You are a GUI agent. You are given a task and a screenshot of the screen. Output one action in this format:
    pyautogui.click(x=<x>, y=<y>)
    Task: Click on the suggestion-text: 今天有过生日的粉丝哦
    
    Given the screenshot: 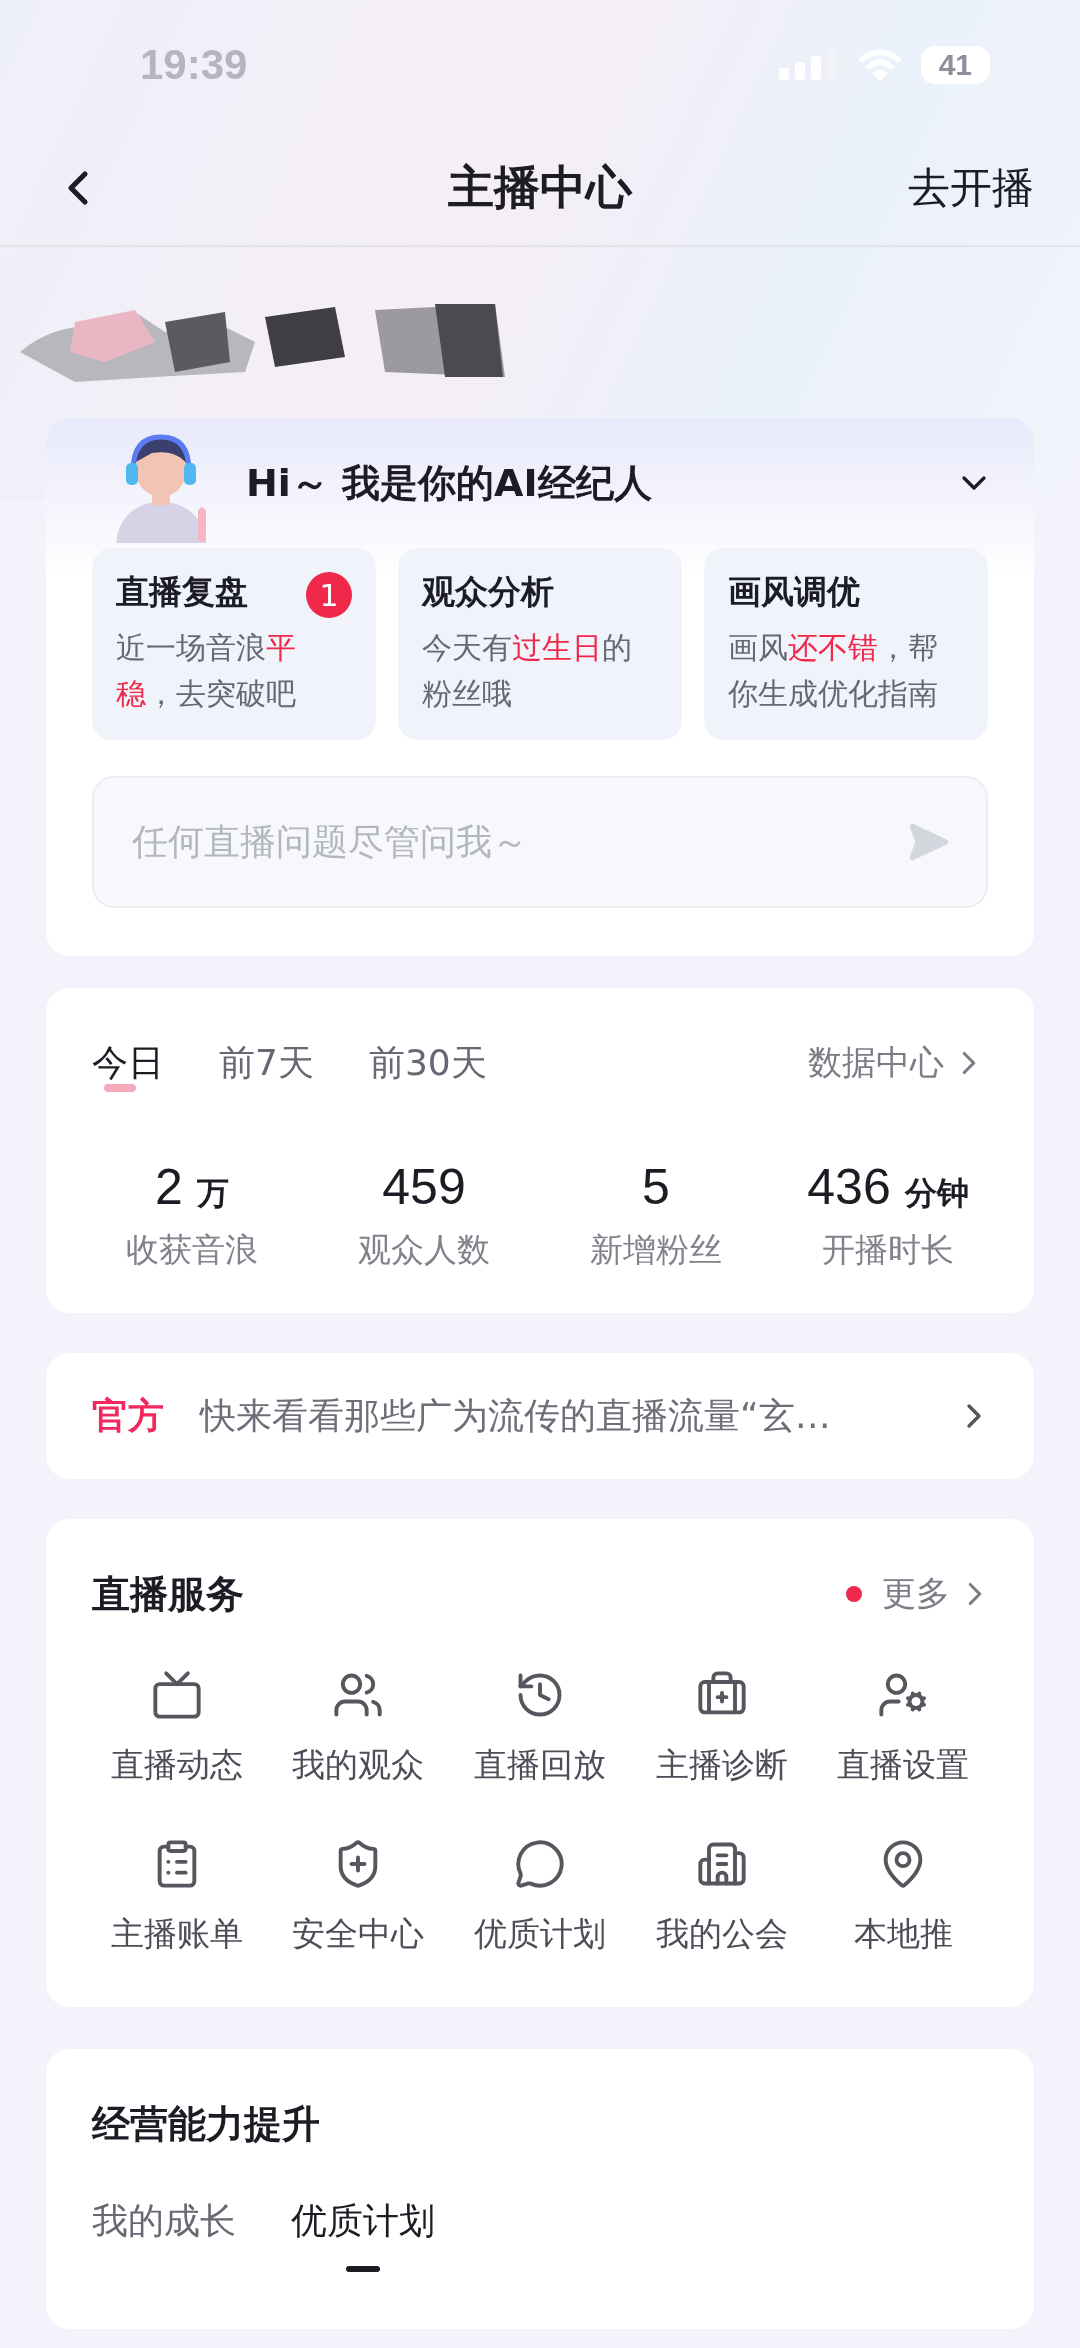 What is the action you would take?
    pyautogui.click(x=527, y=671)
    